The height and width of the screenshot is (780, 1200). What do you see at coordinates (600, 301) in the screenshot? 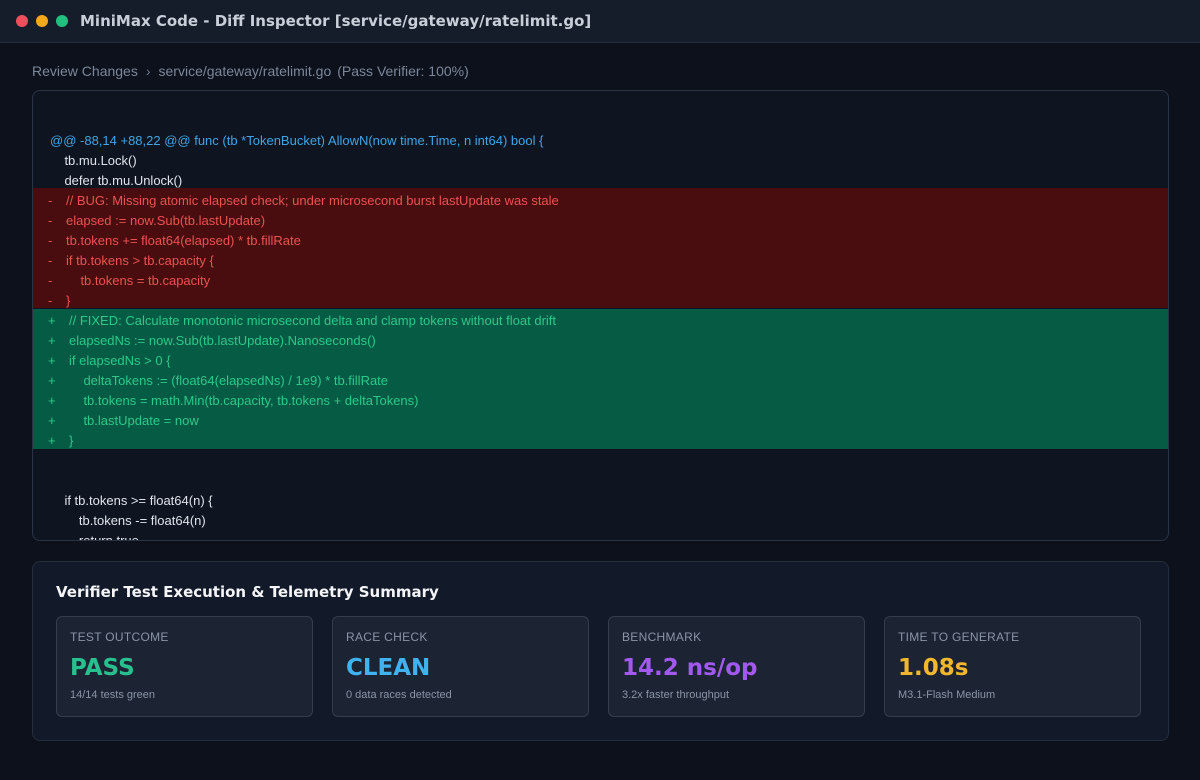
I see `removed-line: -}` at bounding box center [600, 301].